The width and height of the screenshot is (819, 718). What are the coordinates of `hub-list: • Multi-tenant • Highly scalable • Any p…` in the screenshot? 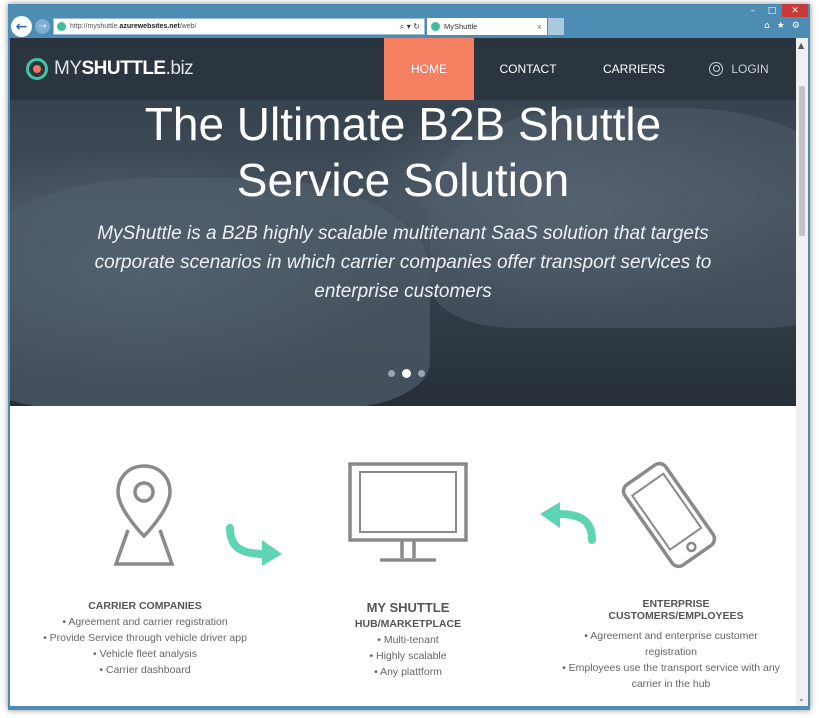 It's located at (408, 656).